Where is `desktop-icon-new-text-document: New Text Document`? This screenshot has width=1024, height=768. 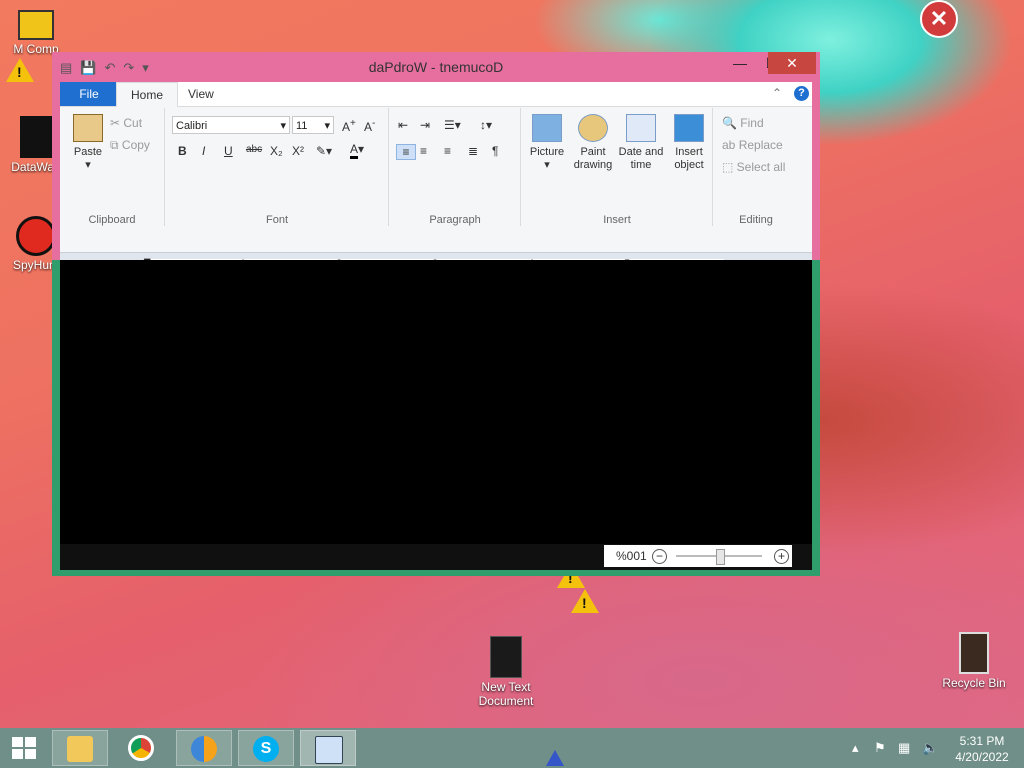 desktop-icon-new-text-document: New Text Document is located at coordinates (506, 672).